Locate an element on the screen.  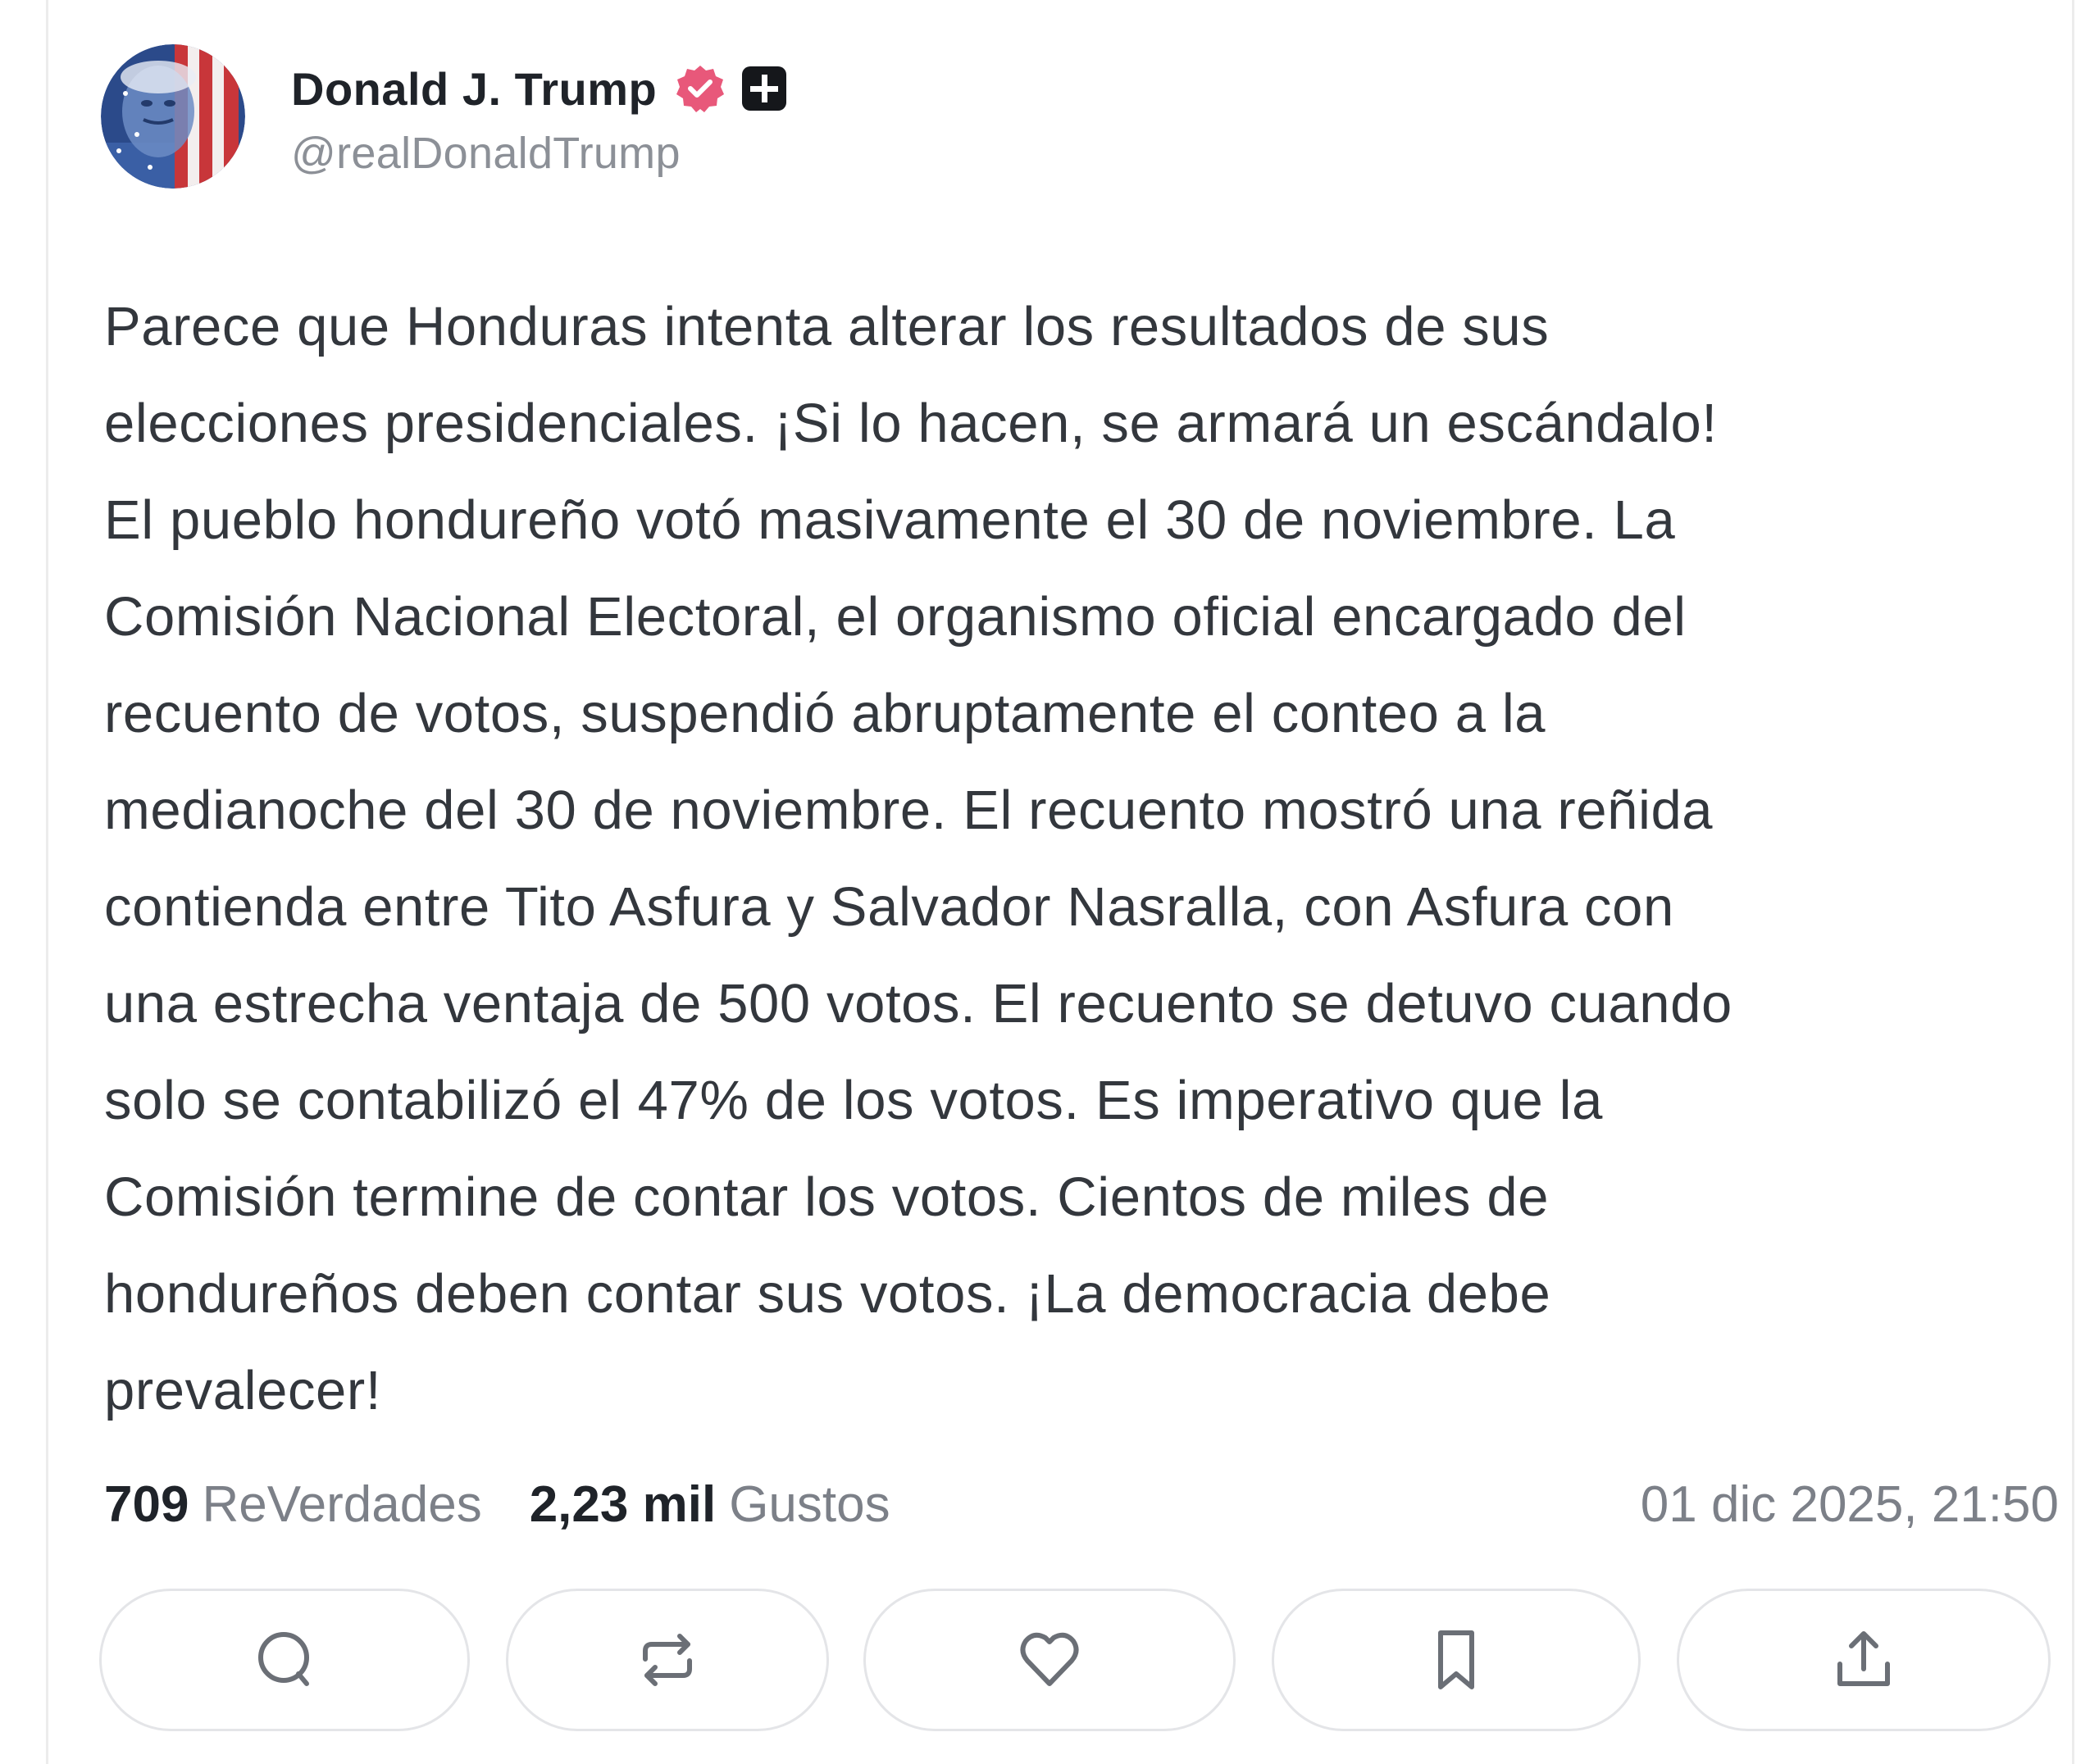
likes-stat: 2,23 mil Gustos is located at coordinates (710, 1504).